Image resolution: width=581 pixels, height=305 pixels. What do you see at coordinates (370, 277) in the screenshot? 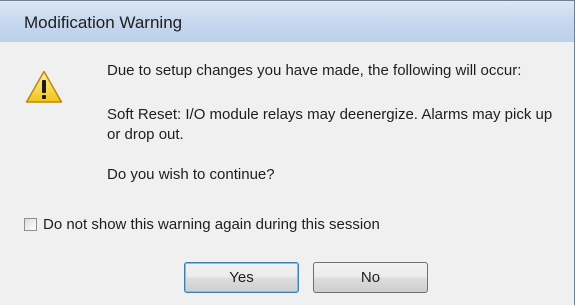
I see `no-button: No` at bounding box center [370, 277].